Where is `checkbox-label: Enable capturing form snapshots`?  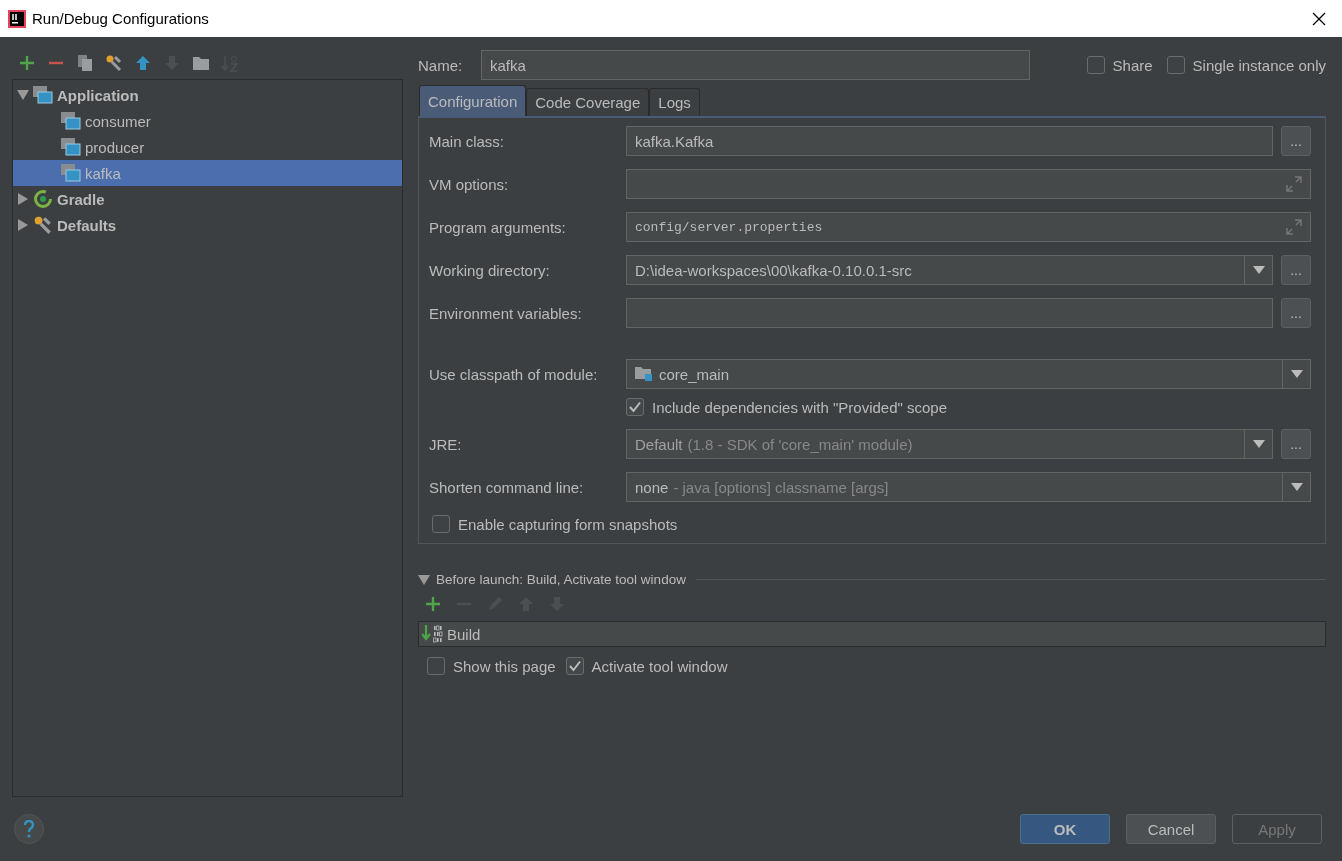 checkbox-label: Enable capturing form snapshots is located at coordinates (568, 524).